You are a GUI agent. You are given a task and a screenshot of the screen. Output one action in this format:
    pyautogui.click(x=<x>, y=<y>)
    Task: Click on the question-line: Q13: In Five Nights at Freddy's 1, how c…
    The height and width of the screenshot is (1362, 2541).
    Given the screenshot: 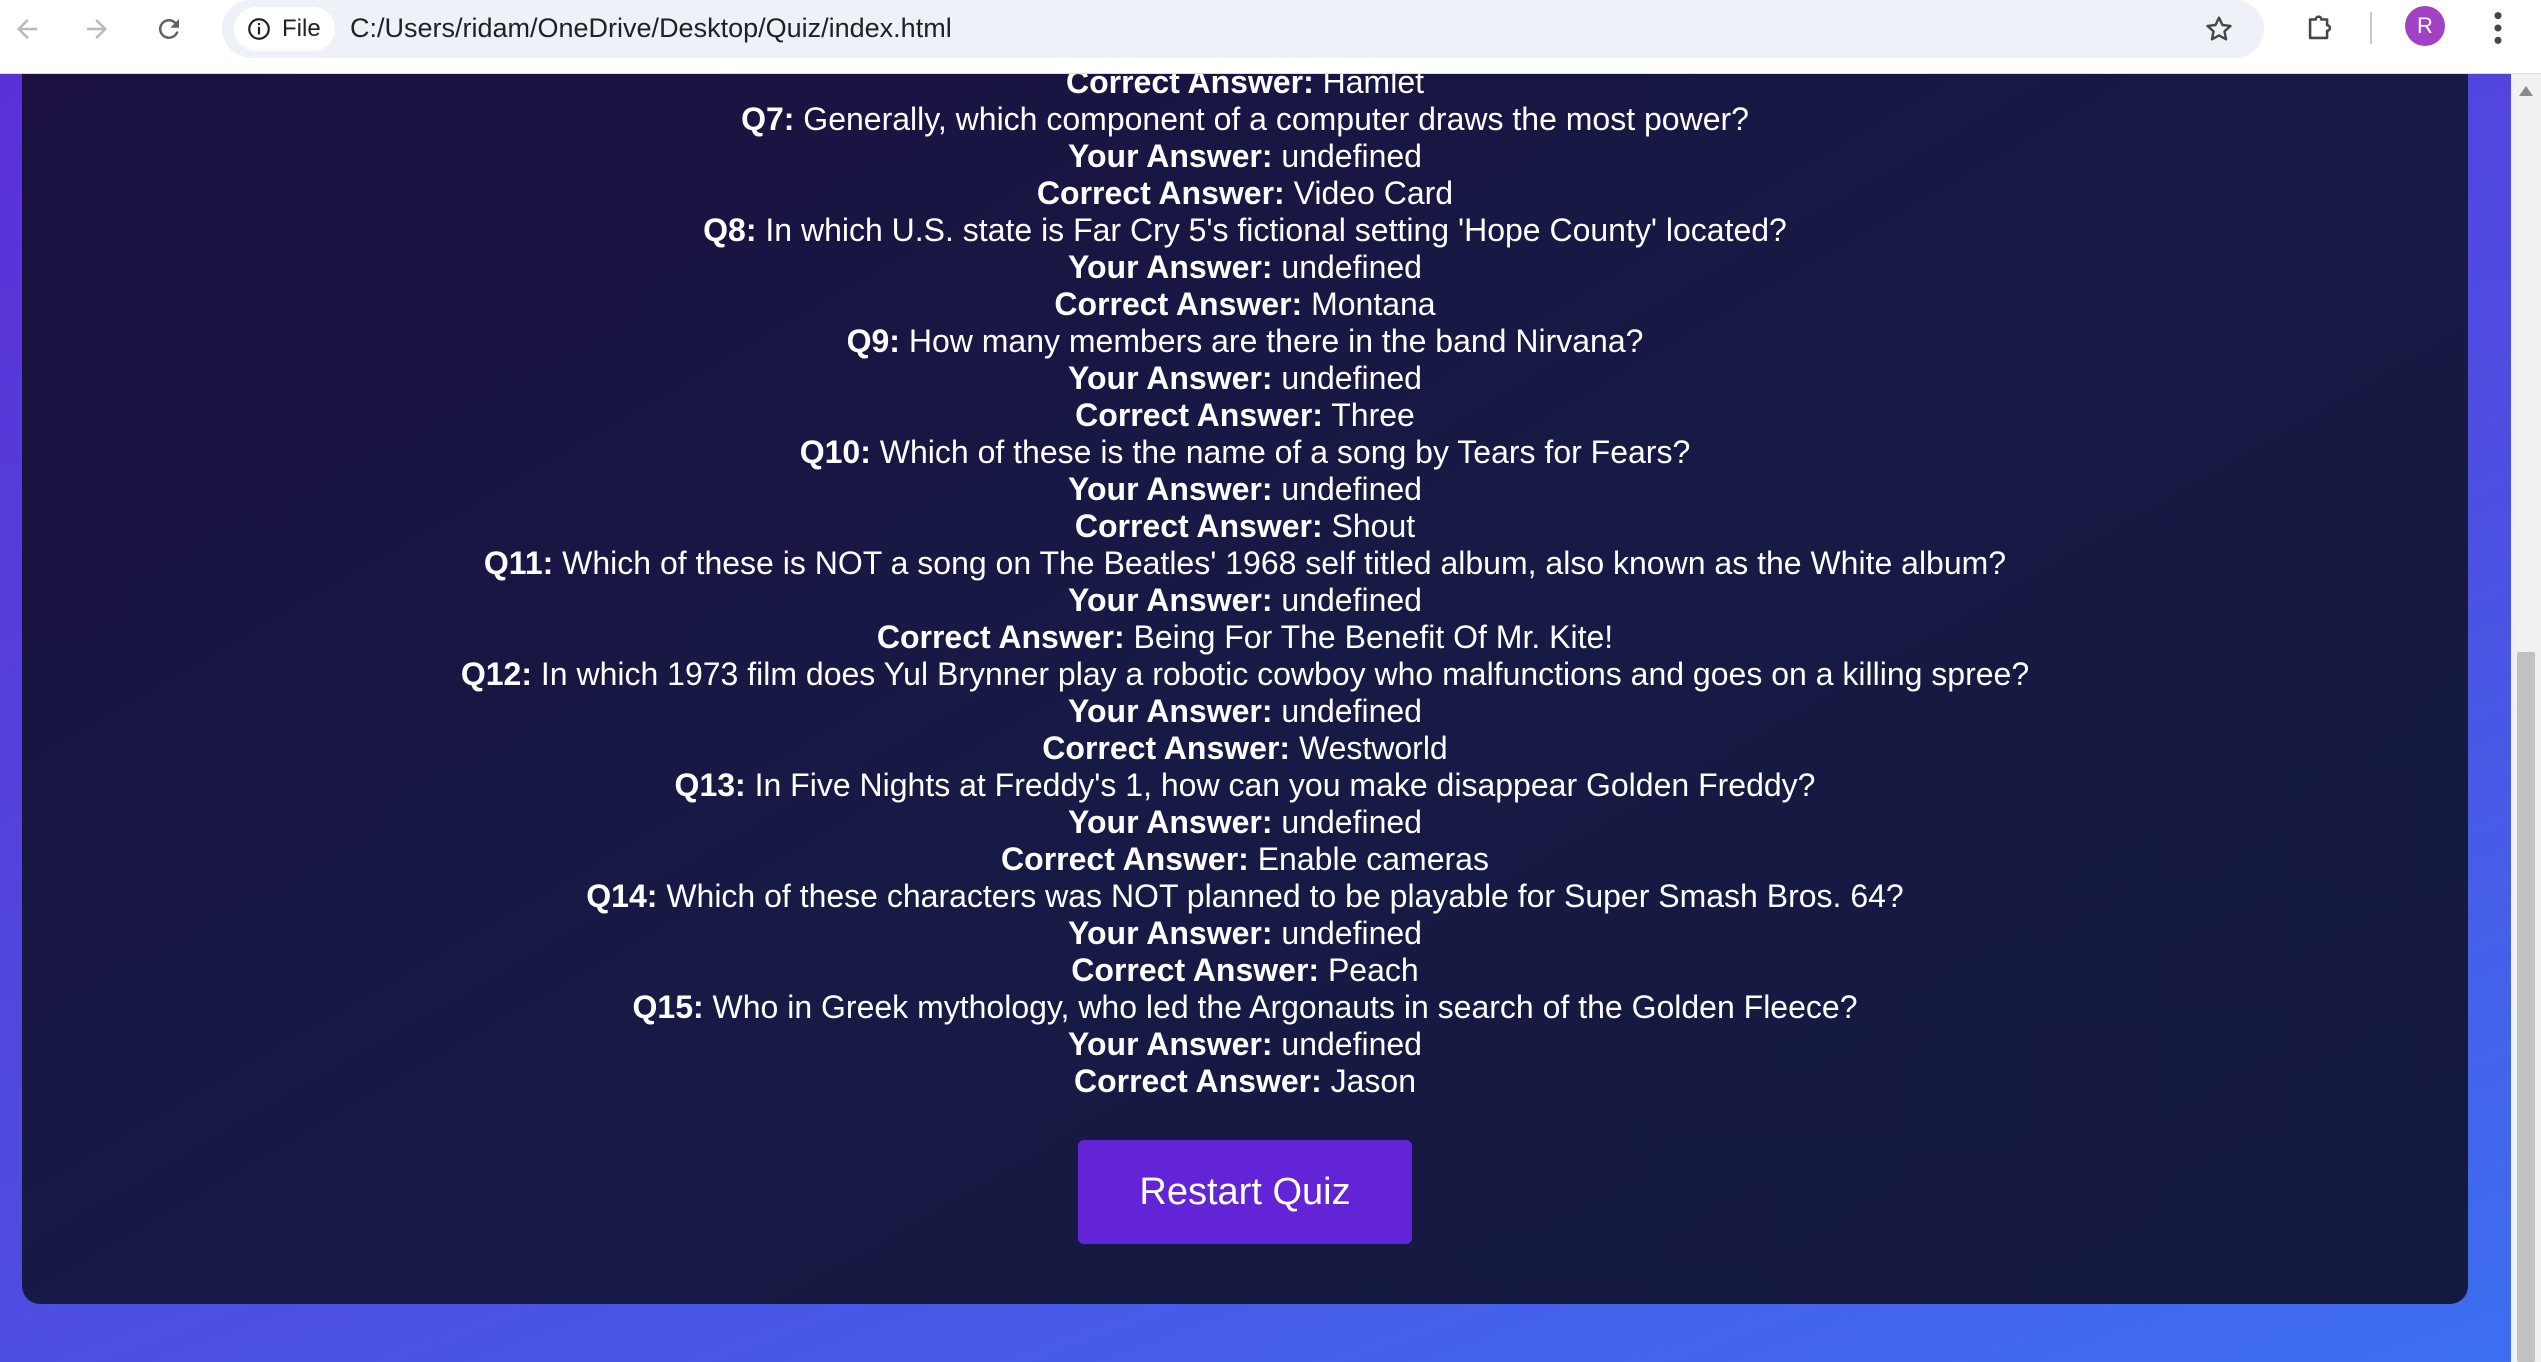 What is the action you would take?
    pyautogui.click(x=1245, y=785)
    